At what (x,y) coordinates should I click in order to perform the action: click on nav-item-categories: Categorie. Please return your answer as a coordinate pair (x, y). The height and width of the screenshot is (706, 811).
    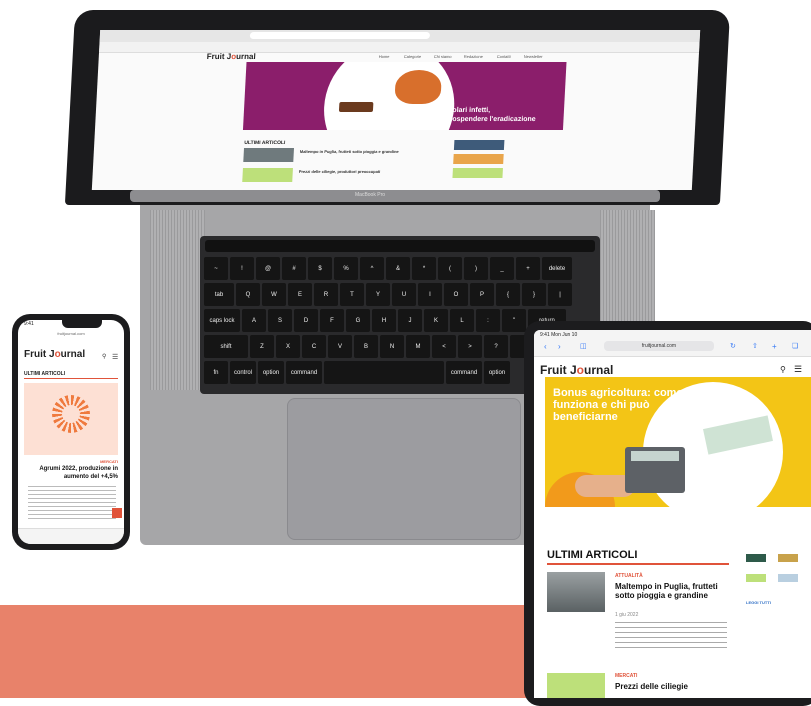
    Looking at the image, I should click on (413, 56).